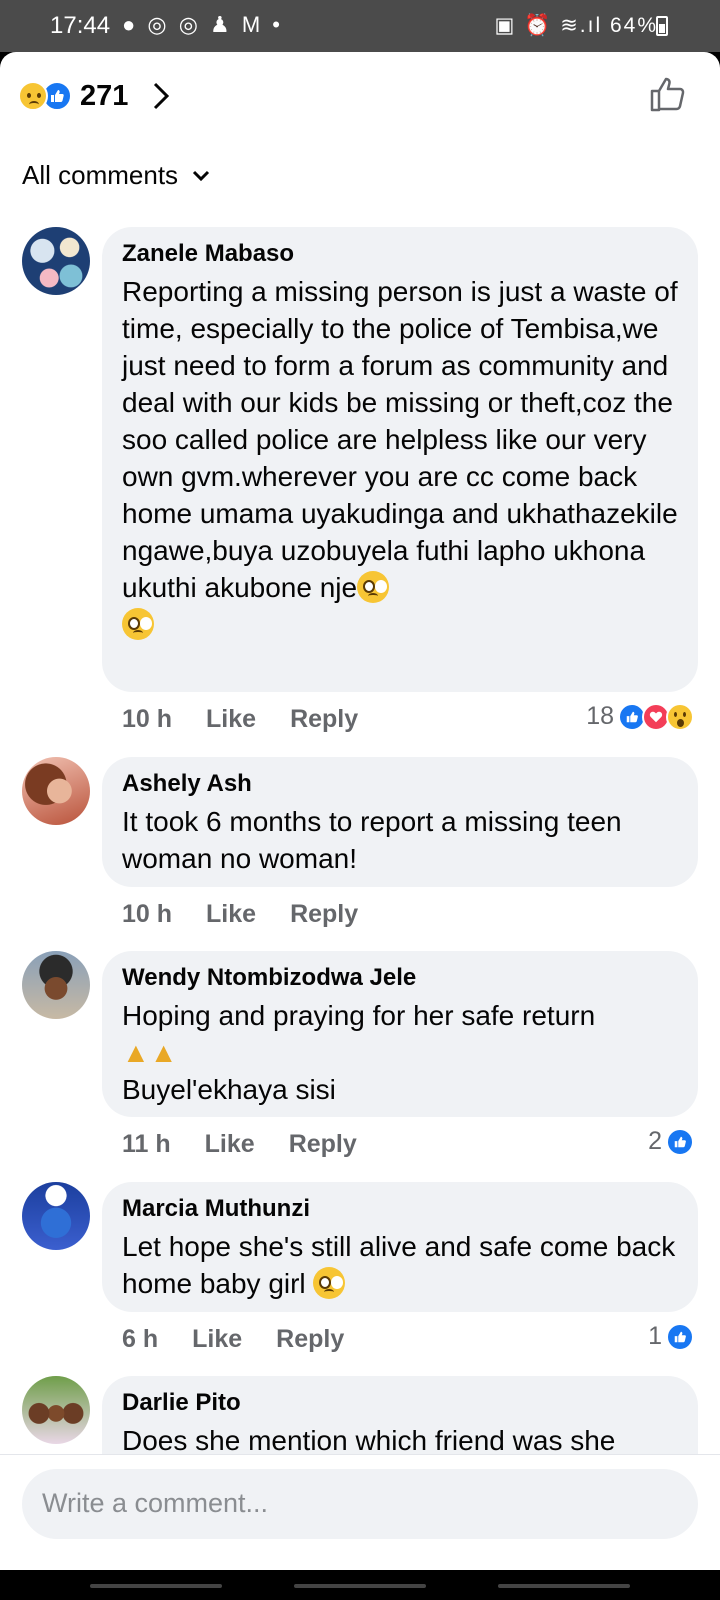  Describe the element at coordinates (668, 94) in the screenshot. I see `thumbs-up-icon` at that location.